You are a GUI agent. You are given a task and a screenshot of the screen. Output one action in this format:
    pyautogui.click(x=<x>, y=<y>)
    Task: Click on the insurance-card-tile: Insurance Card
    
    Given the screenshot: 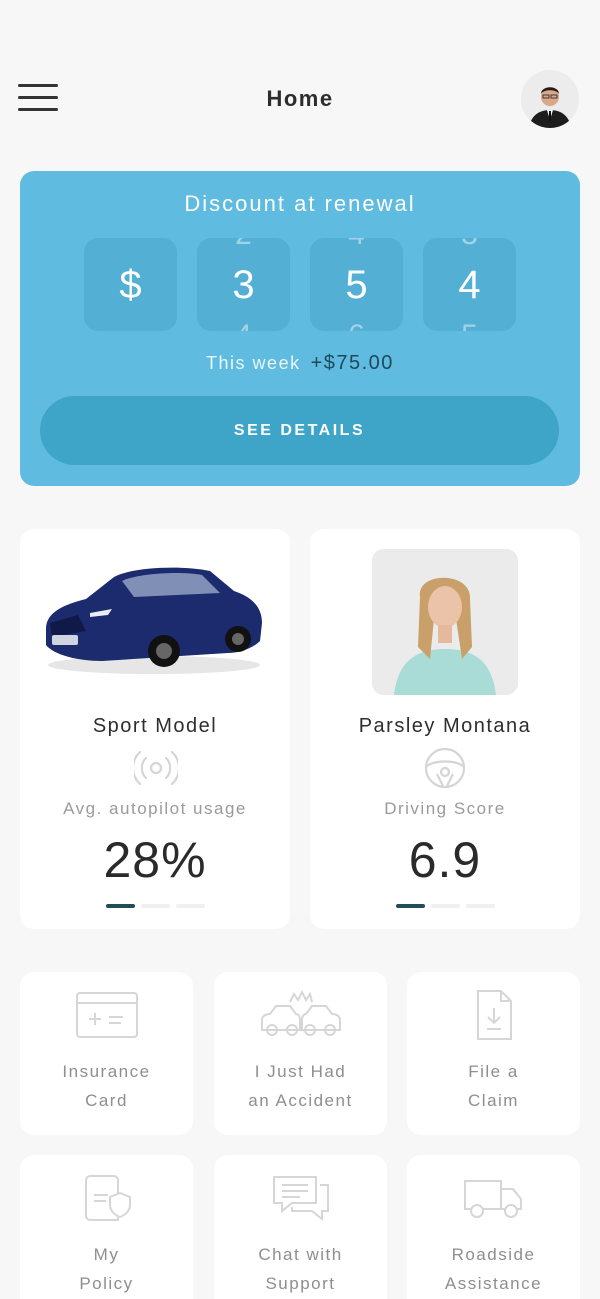 What is the action you would take?
    pyautogui.click(x=106, y=1053)
    